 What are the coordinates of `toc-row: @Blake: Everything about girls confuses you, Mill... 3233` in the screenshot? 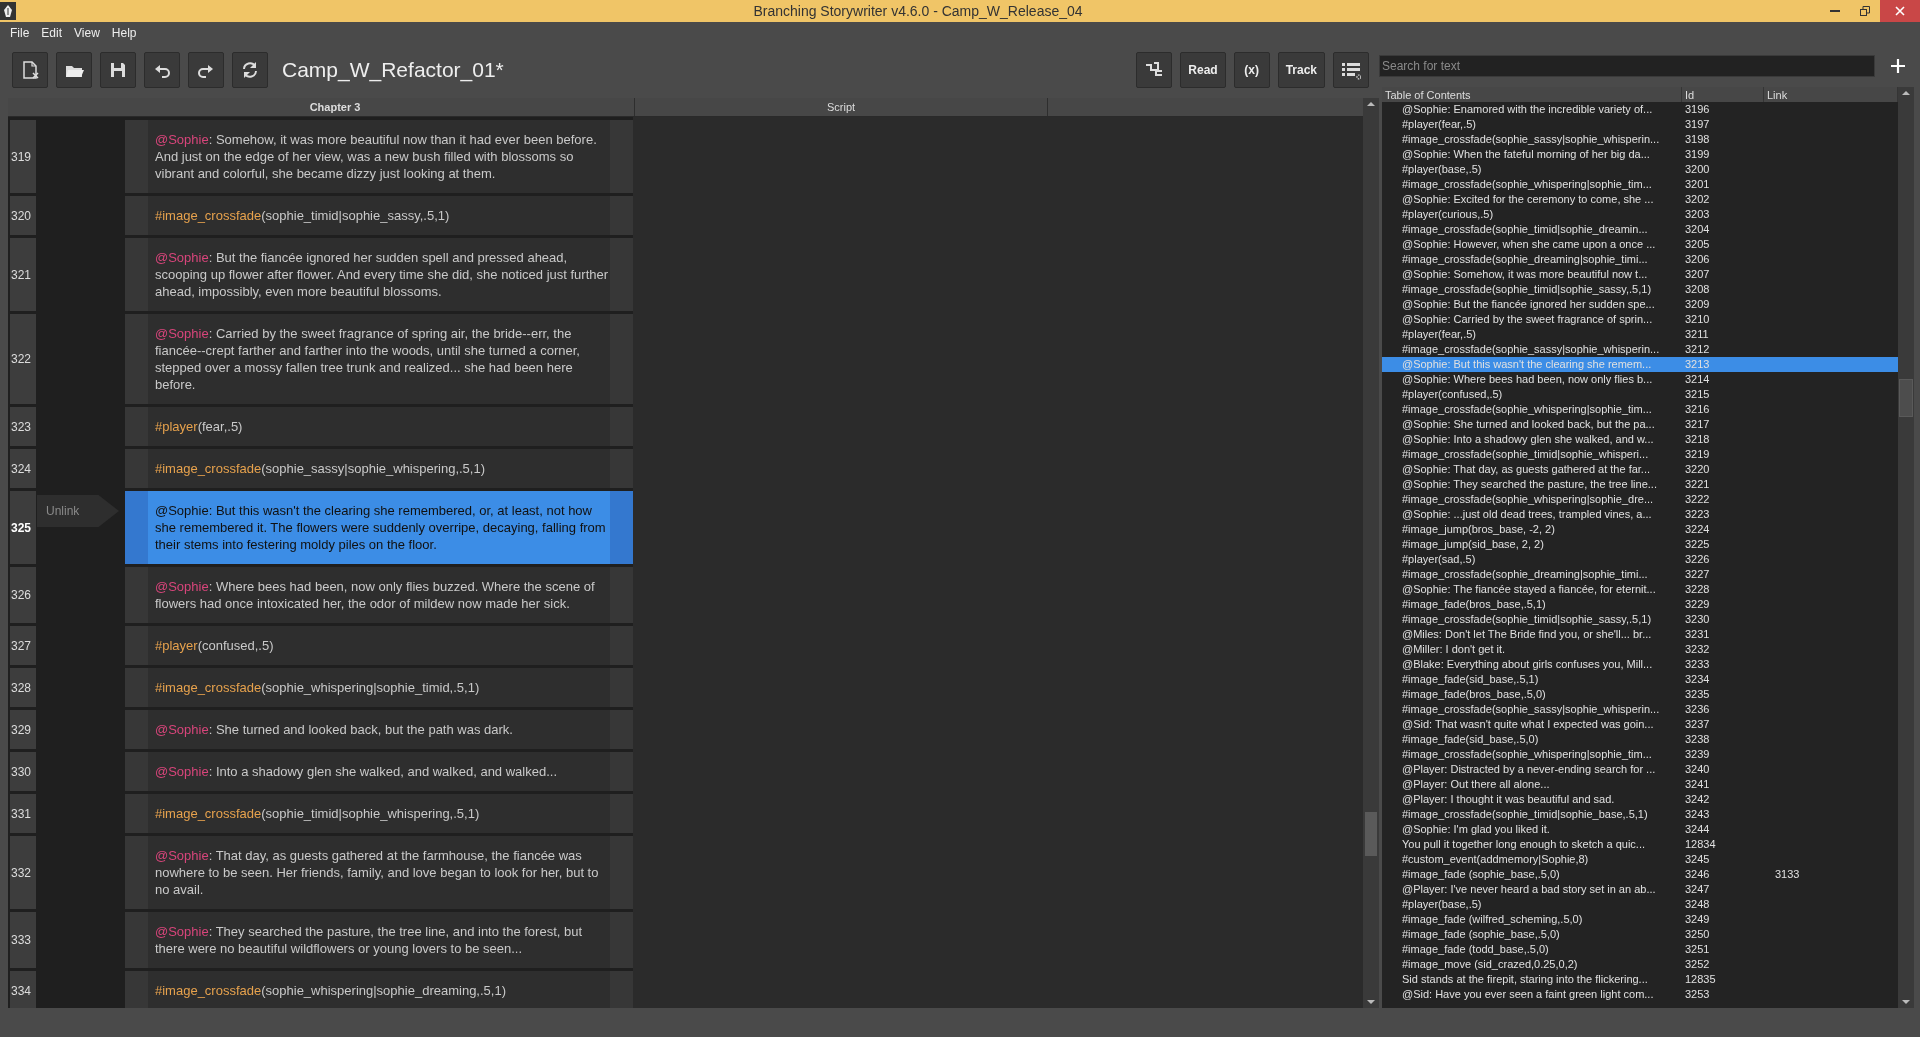 It's located at (1640, 664).